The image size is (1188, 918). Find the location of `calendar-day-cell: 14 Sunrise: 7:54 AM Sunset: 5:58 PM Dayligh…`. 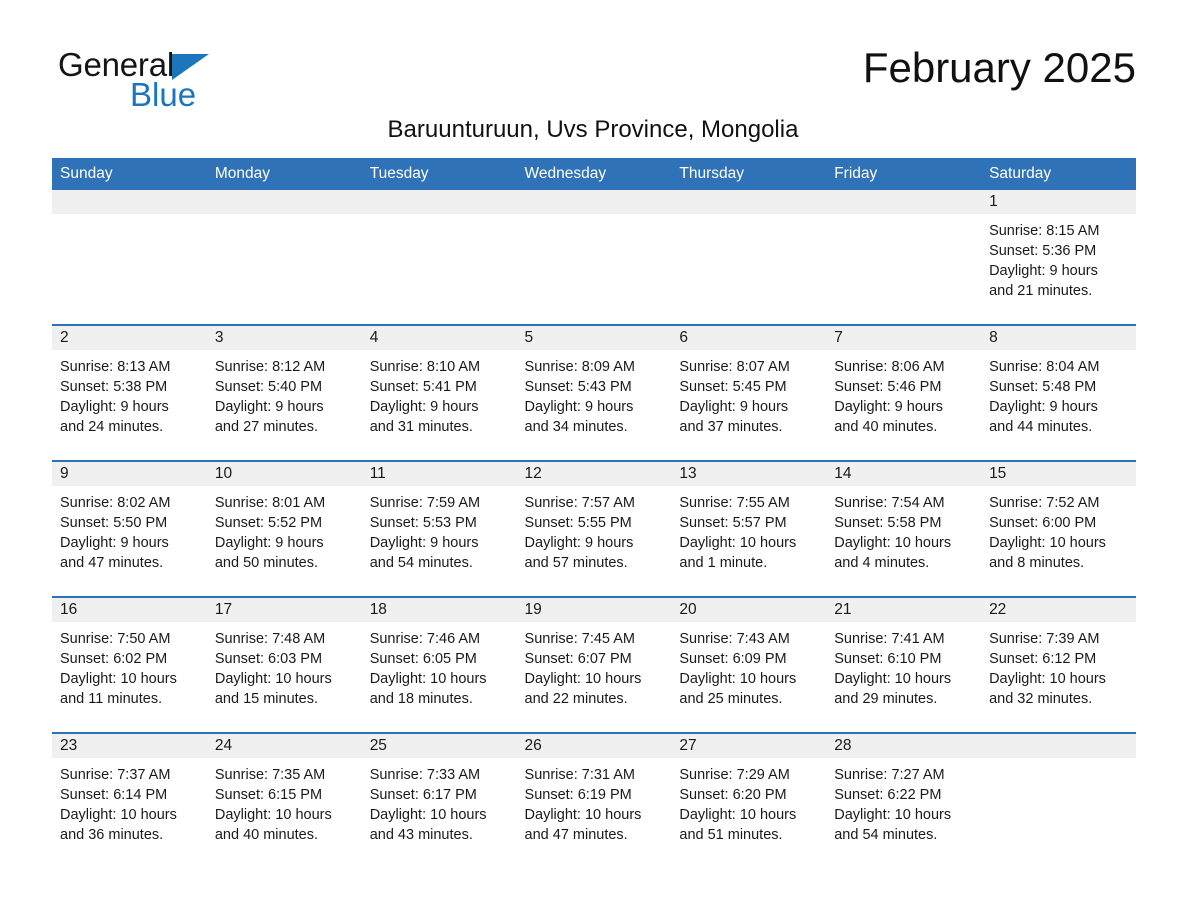

calendar-day-cell: 14 Sunrise: 7:54 AM Sunset: 5:58 PM Dayligh… is located at coordinates (904, 528).